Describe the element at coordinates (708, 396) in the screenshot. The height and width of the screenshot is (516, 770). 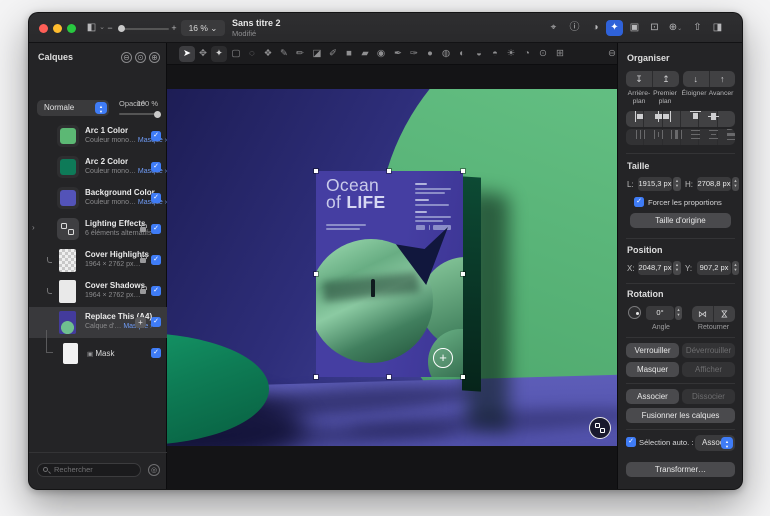
I see `ungroup-button: Dissocier` at that location.